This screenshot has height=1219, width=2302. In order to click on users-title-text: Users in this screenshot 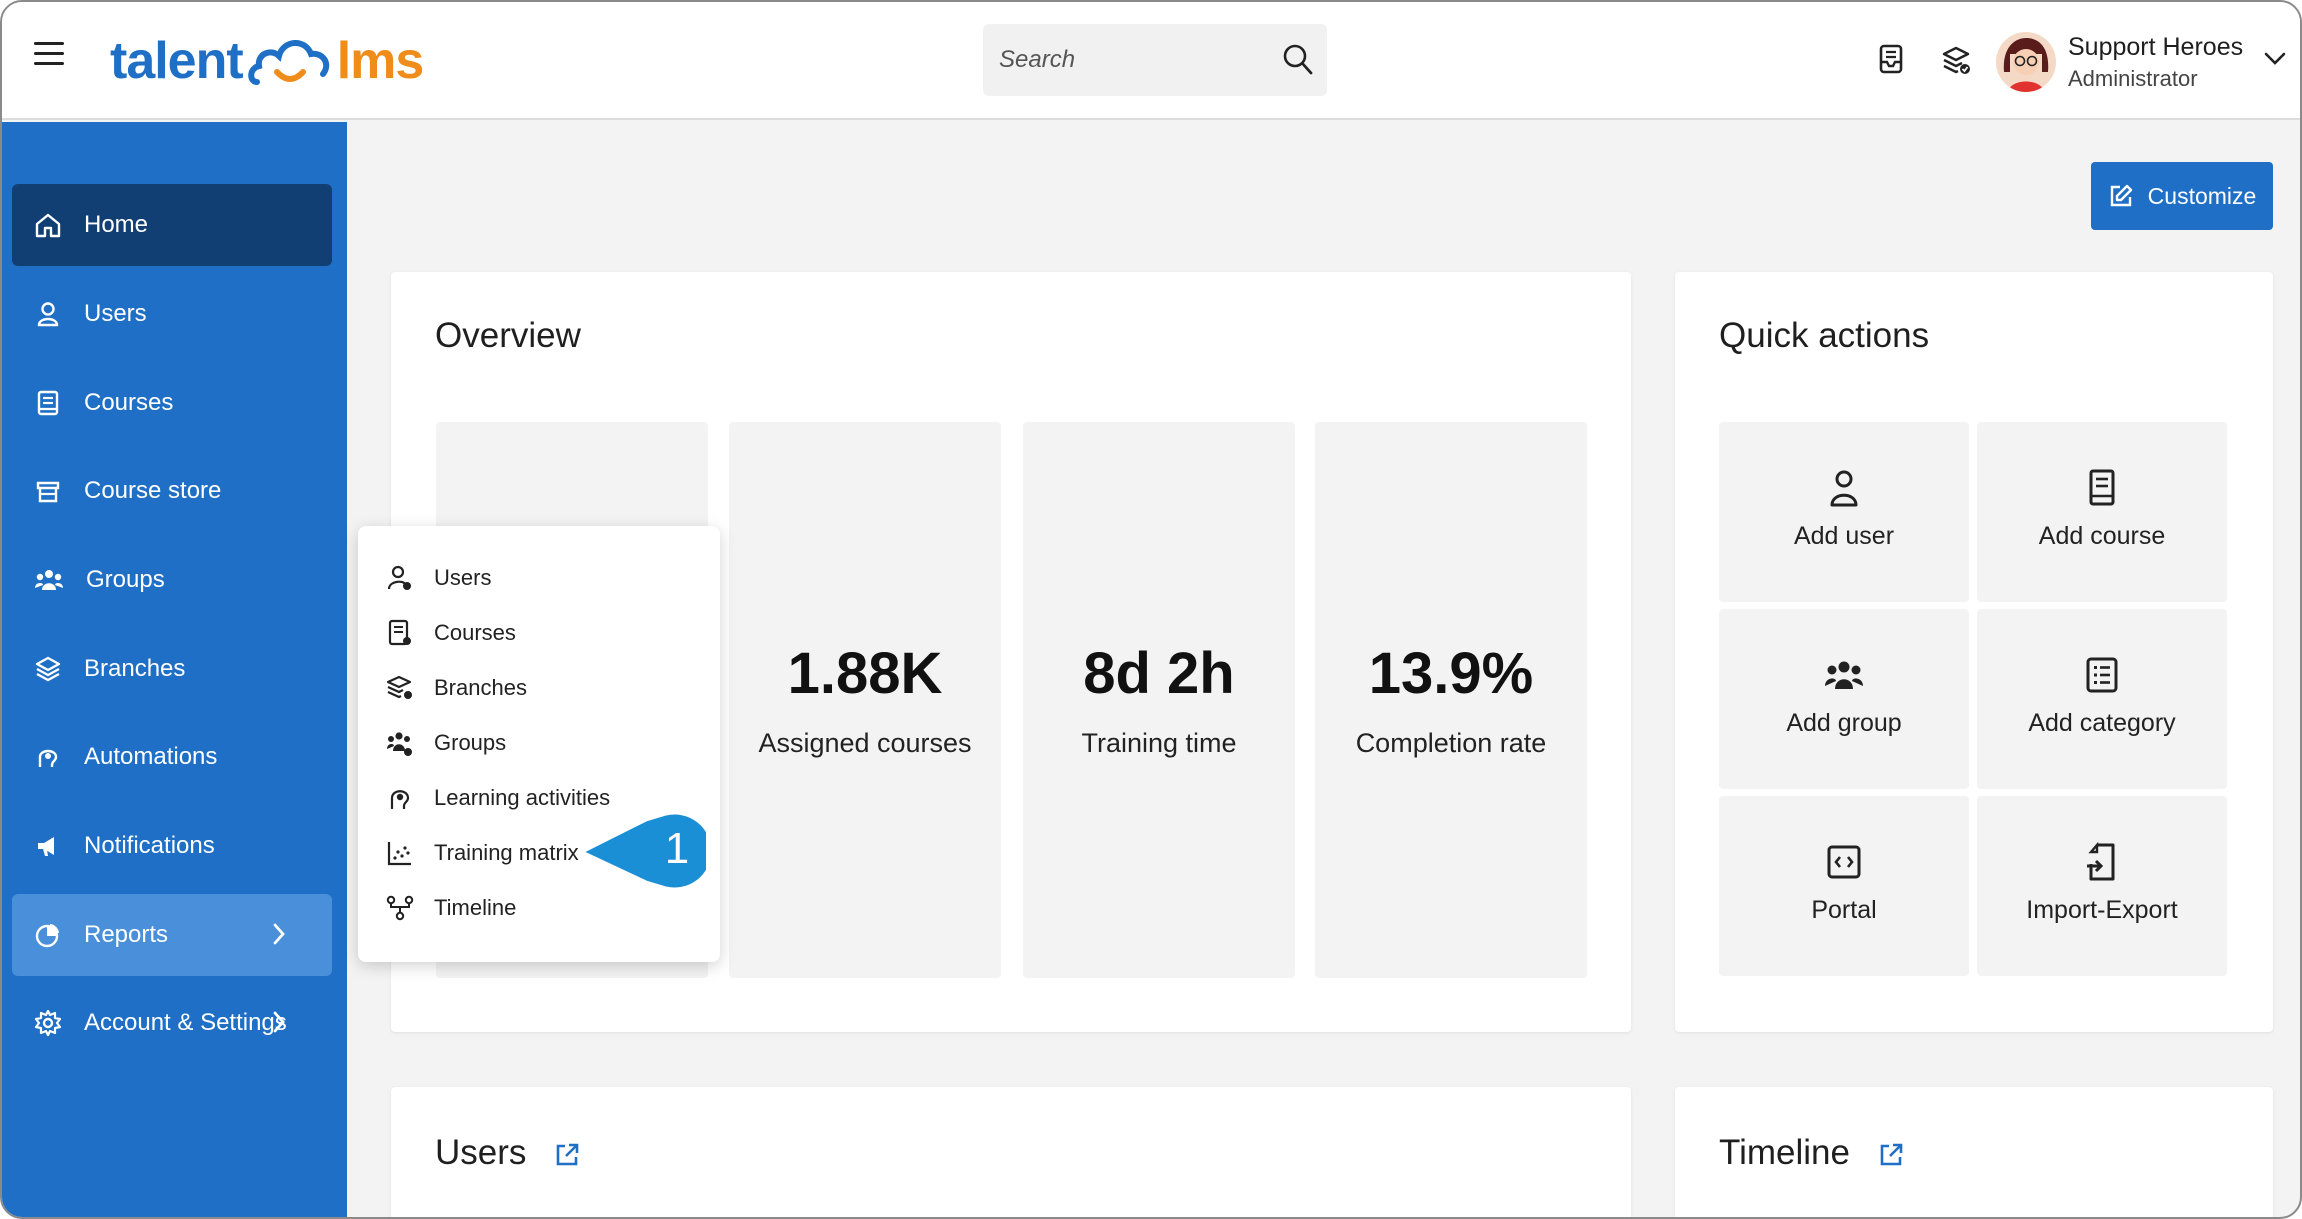, I will do `click(481, 1152)`.